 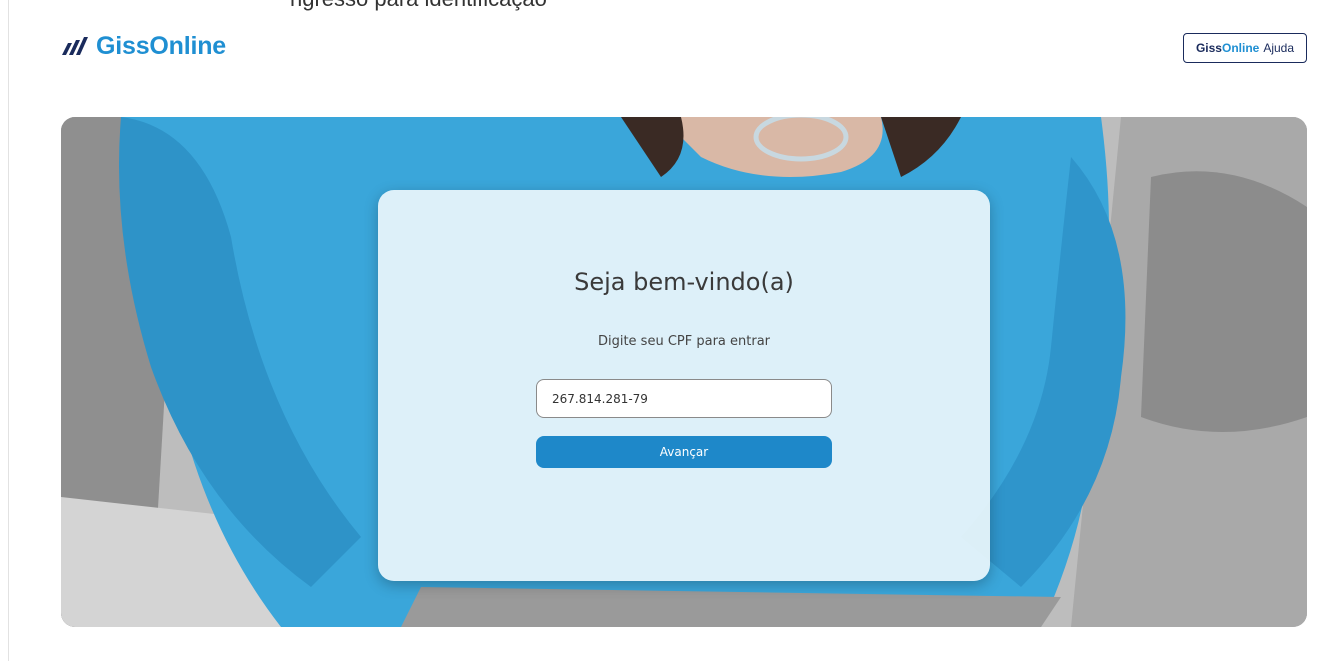 What do you see at coordinates (8, 330) in the screenshot?
I see `window-edge` at bounding box center [8, 330].